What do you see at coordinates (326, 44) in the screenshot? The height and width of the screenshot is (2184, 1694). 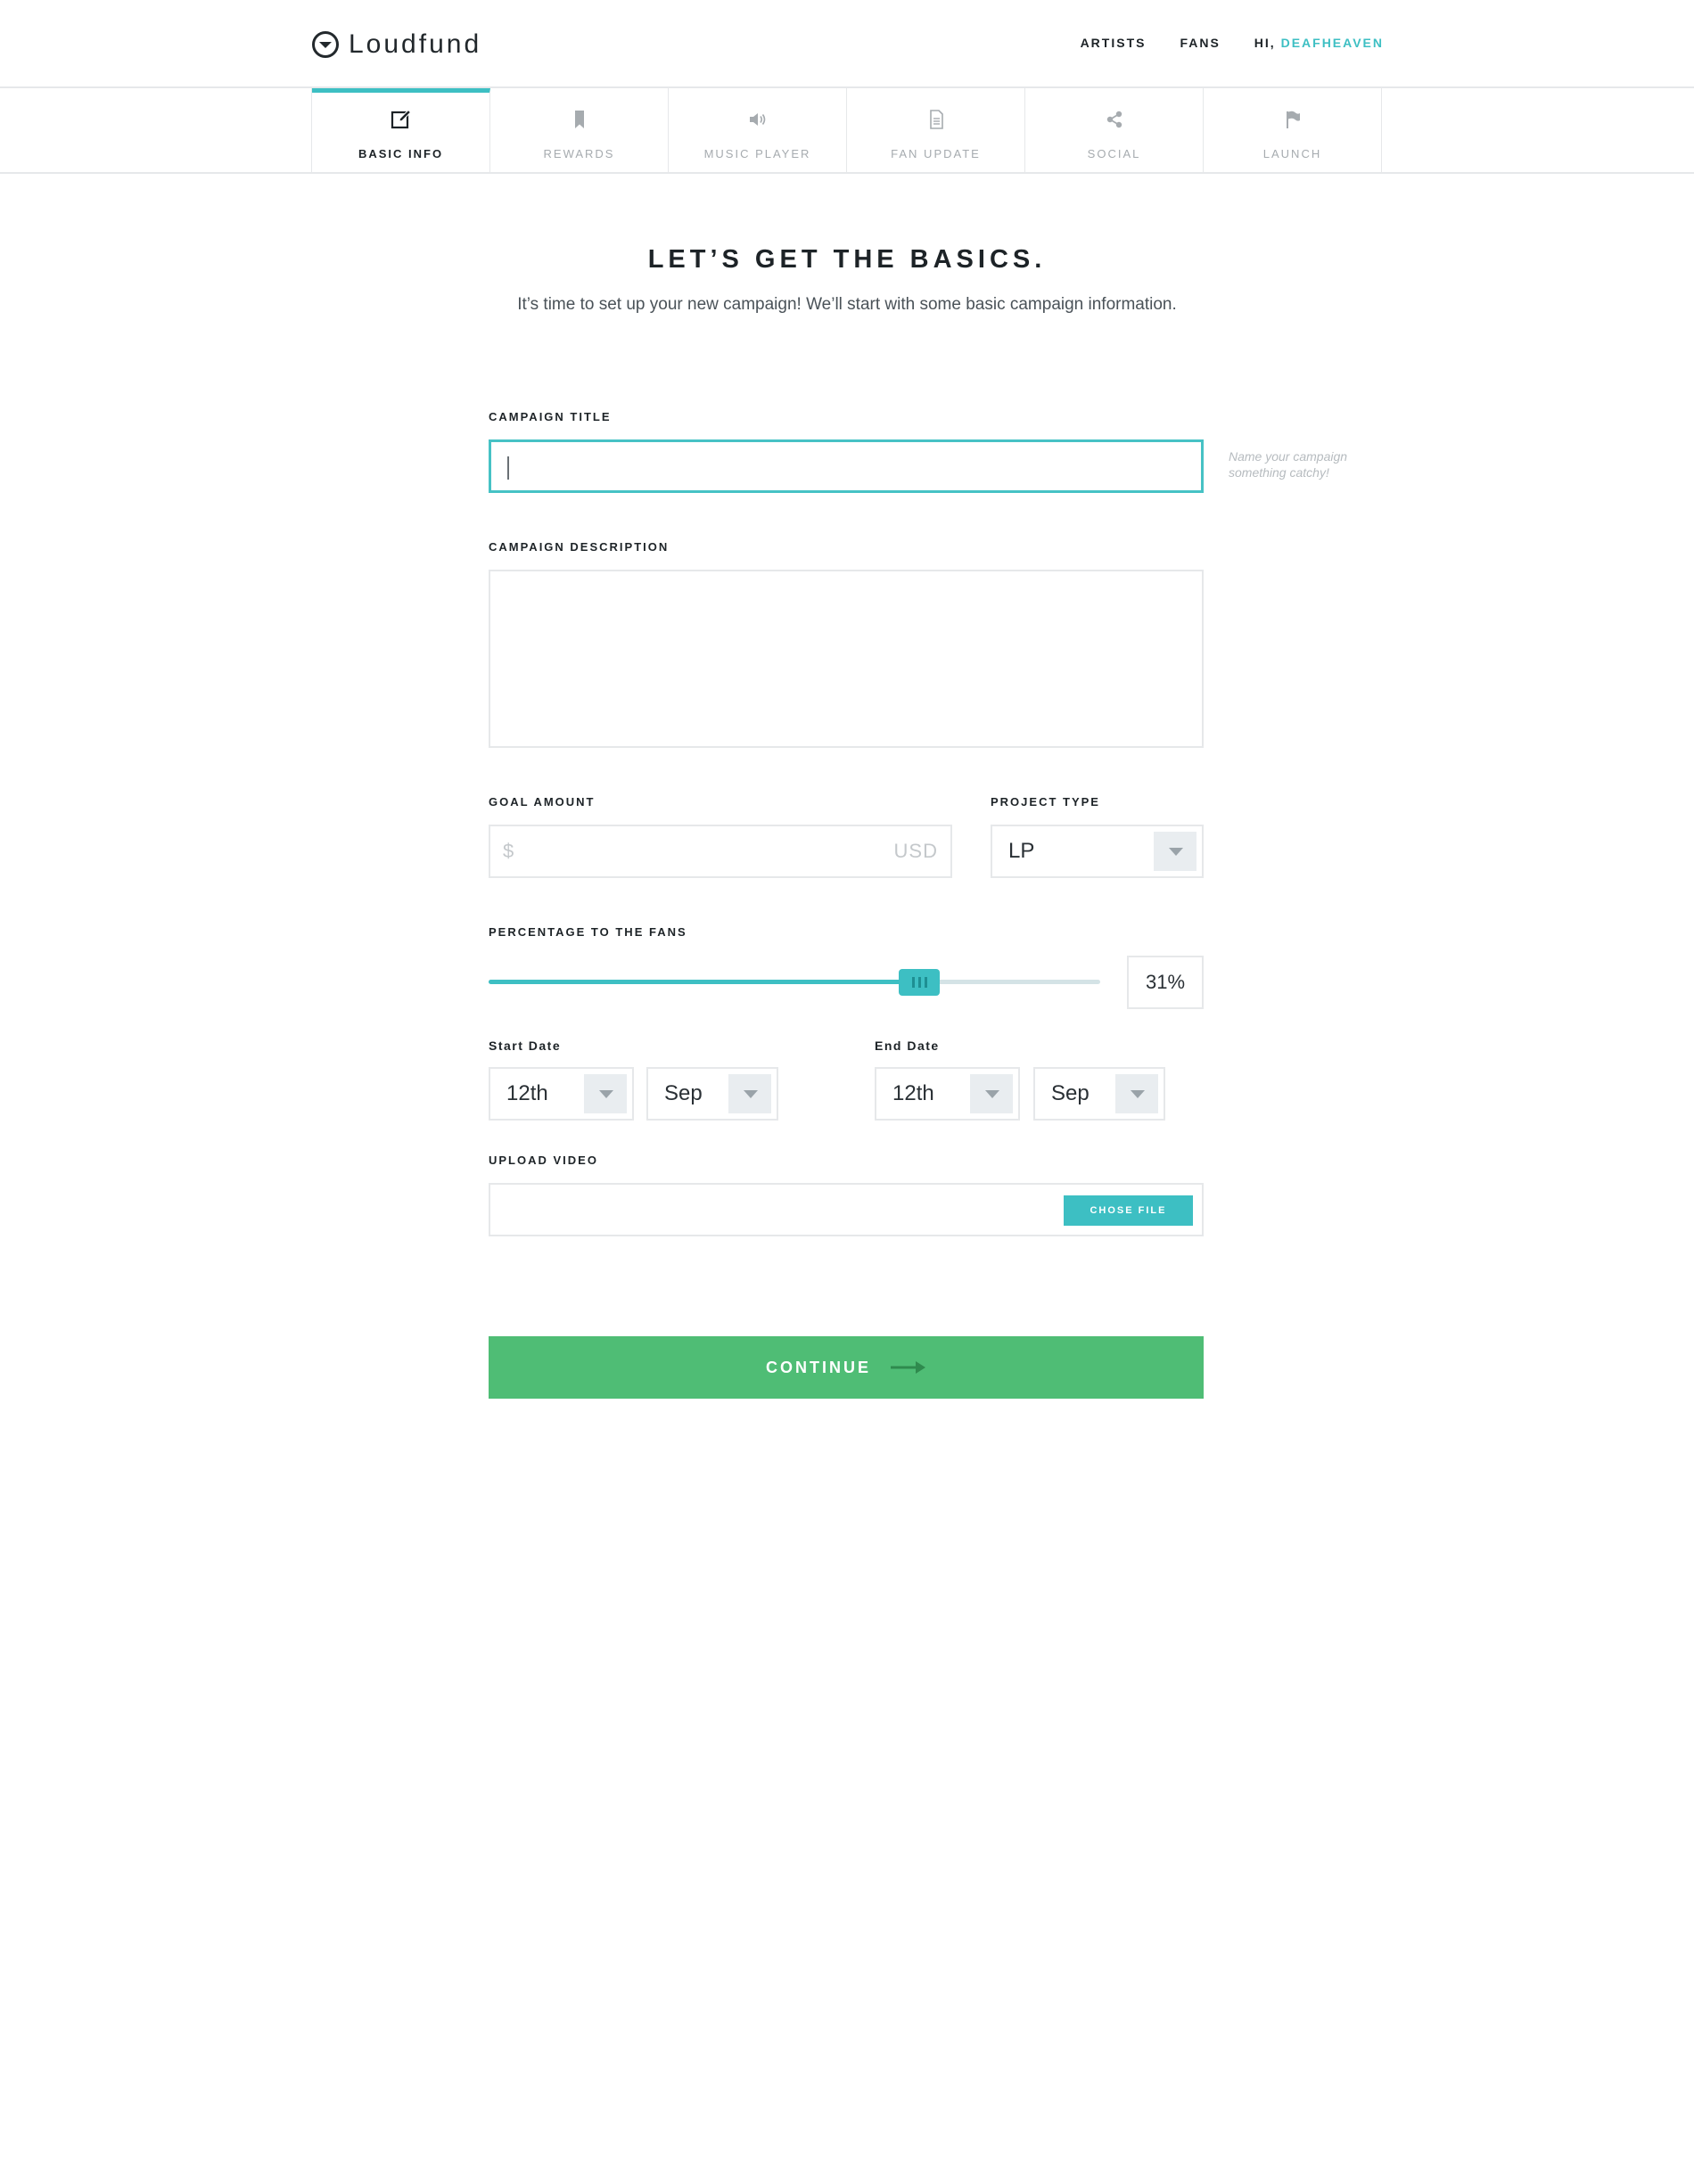 I see `logo-icon` at bounding box center [326, 44].